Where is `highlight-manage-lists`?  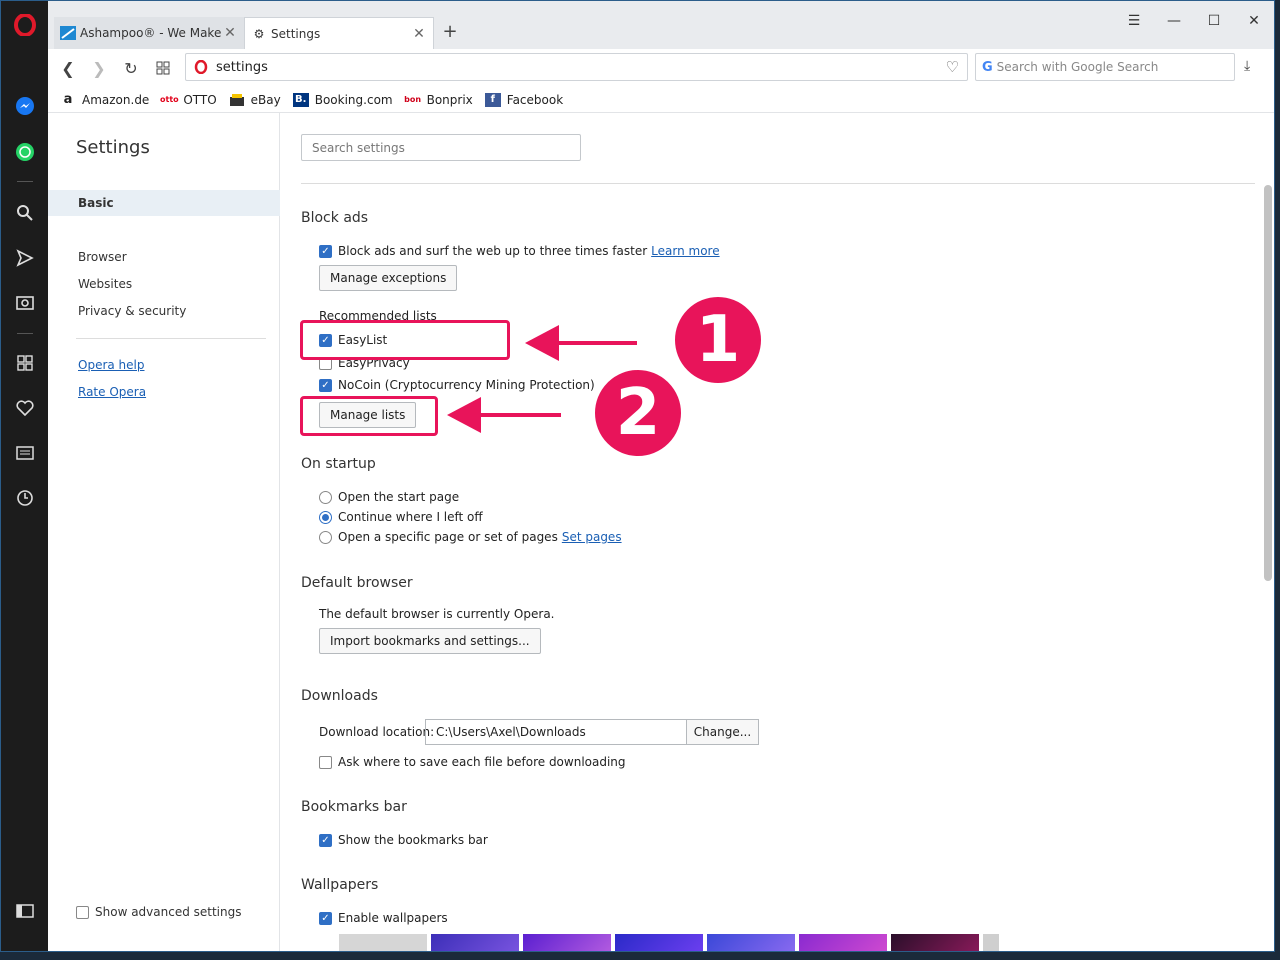
highlight-manage-lists is located at coordinates (369, 416).